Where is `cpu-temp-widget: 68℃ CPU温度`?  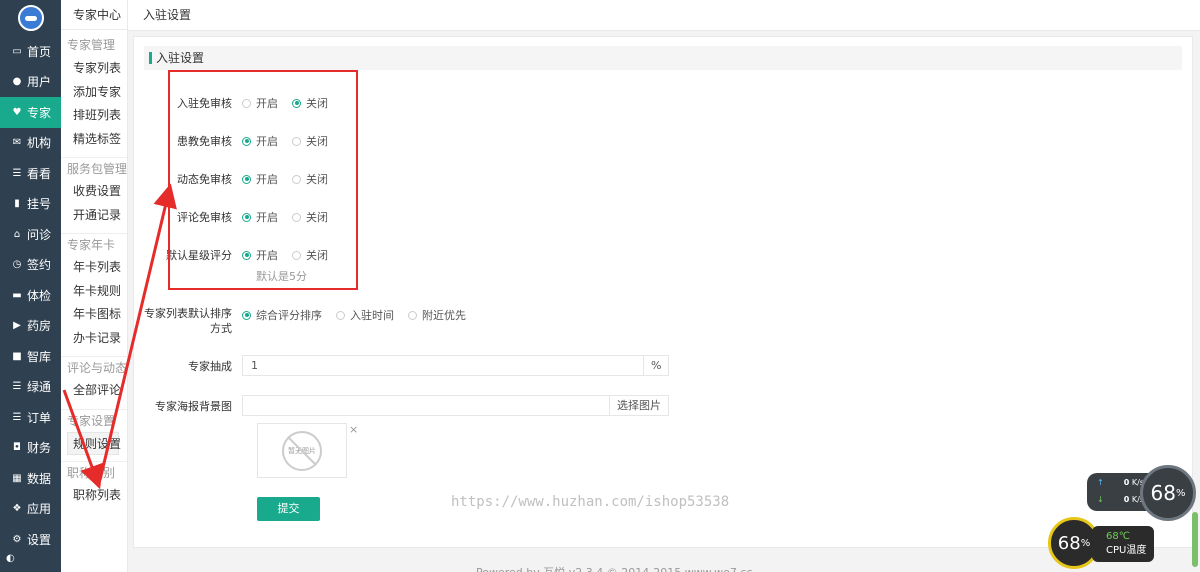 cpu-temp-widget: 68℃ CPU温度 is located at coordinates (1123, 544).